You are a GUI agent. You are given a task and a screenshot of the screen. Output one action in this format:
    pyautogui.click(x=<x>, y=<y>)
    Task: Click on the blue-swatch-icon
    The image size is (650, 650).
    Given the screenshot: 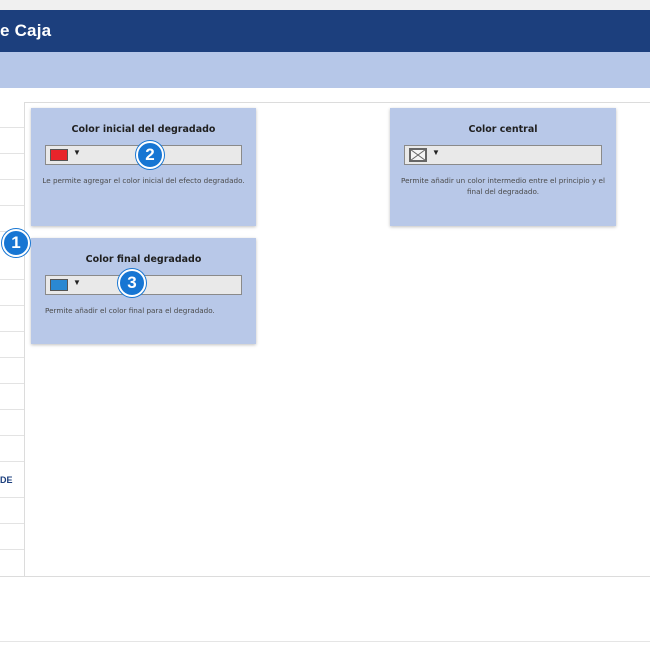 What is the action you would take?
    pyautogui.click(x=59, y=285)
    